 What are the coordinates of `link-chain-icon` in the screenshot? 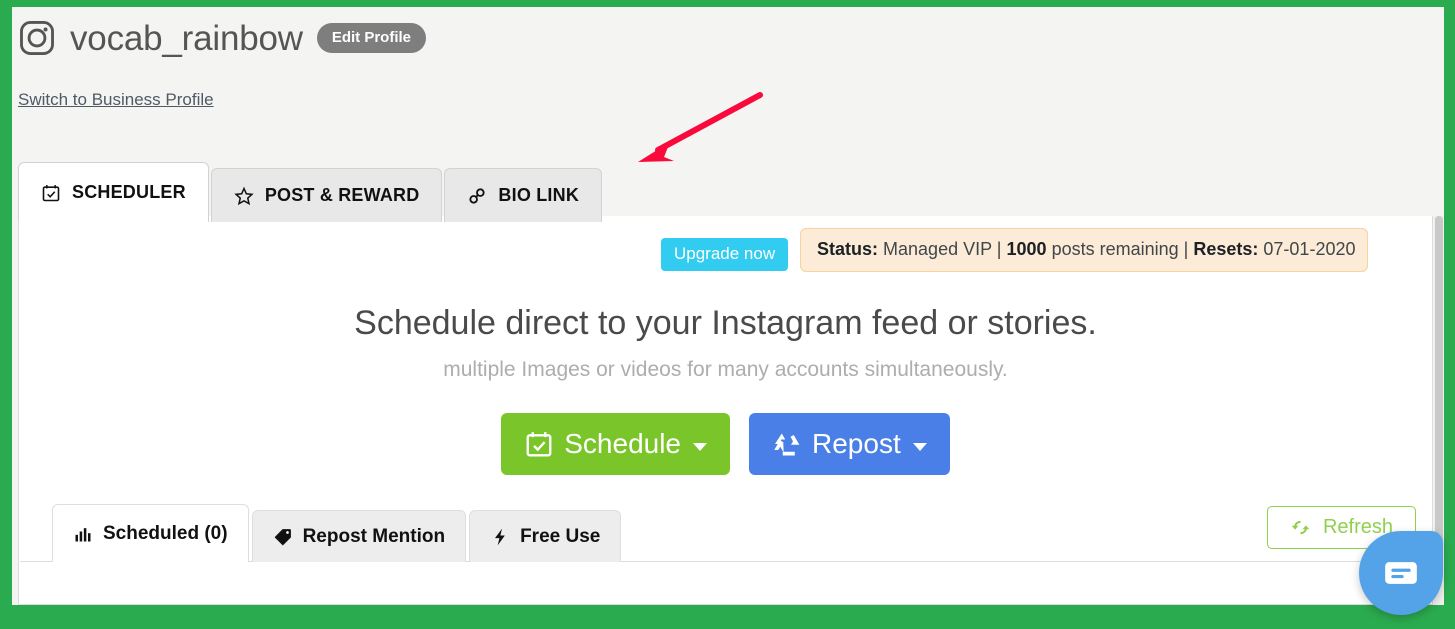 It's located at (477, 196).